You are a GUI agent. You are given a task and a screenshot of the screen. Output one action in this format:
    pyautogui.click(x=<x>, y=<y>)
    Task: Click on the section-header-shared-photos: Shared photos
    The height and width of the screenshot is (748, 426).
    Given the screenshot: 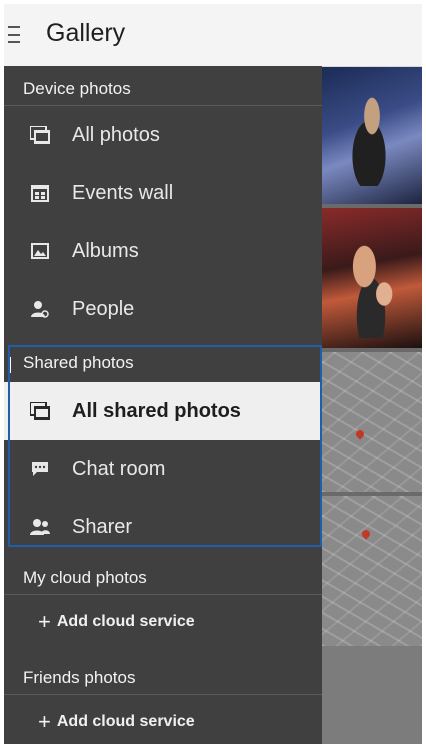 What is the action you would take?
    pyautogui.click(x=78, y=362)
    